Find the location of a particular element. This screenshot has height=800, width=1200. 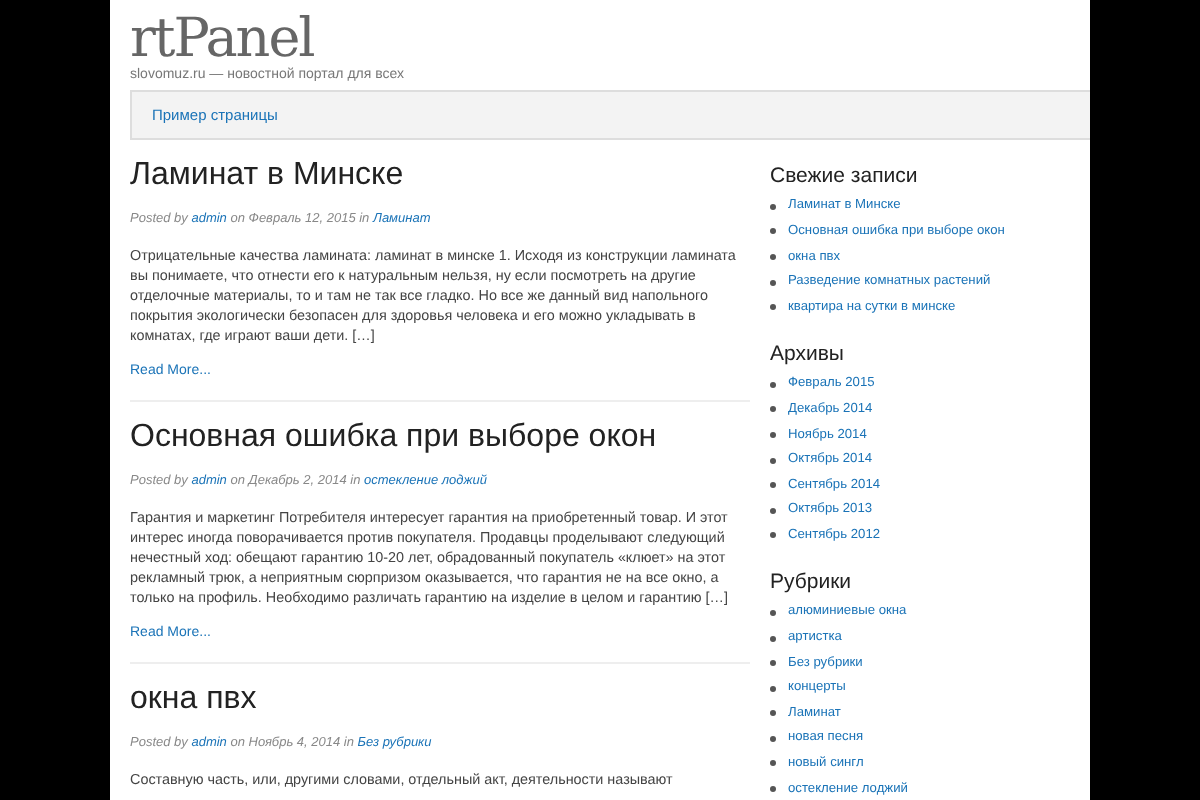

post-title: окна пвх is located at coordinates (440, 699).